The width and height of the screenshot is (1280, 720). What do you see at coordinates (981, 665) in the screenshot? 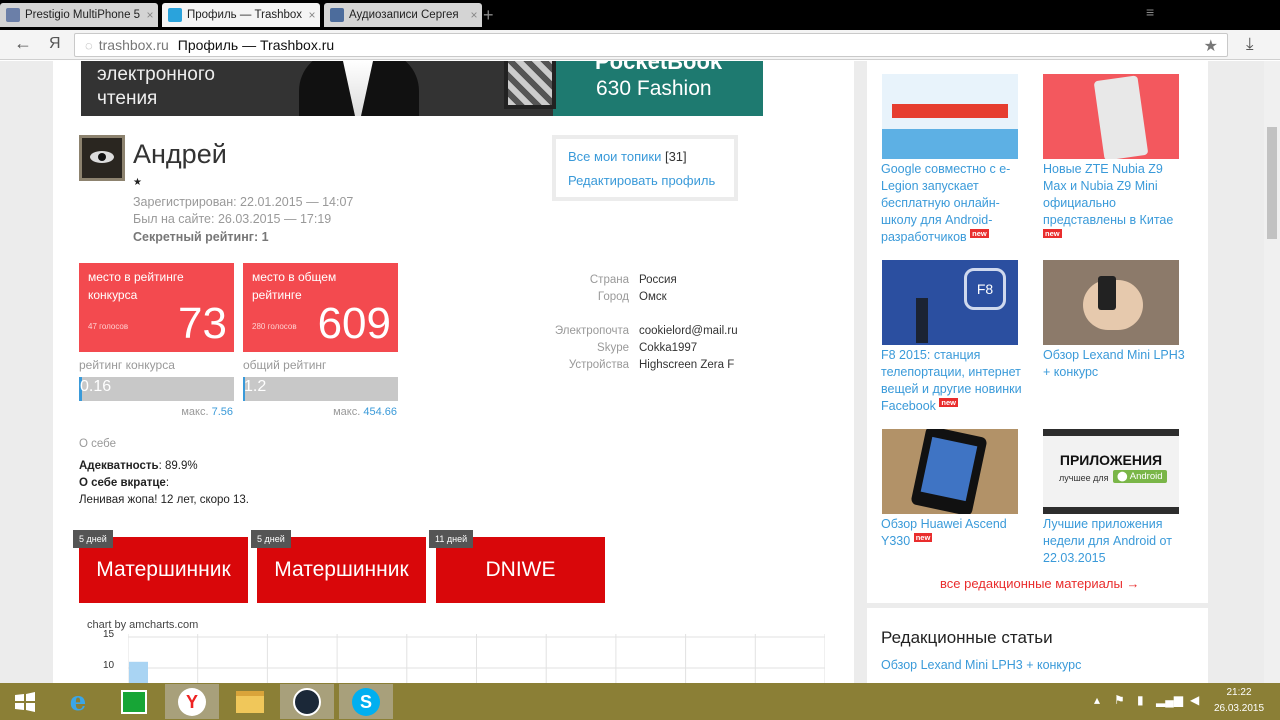
I see `editorial-first-link: Обзор Lexand Mini LPH3 + конкурс` at bounding box center [981, 665].